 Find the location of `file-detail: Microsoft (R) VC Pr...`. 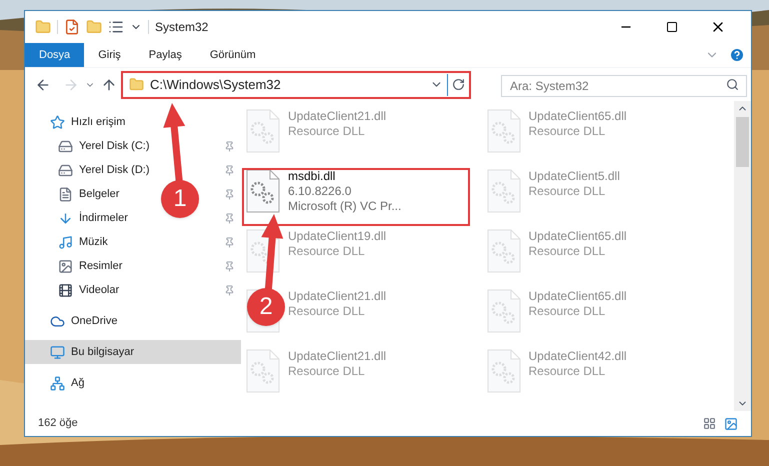

file-detail: Microsoft (R) VC Pr... is located at coordinates (345, 206).